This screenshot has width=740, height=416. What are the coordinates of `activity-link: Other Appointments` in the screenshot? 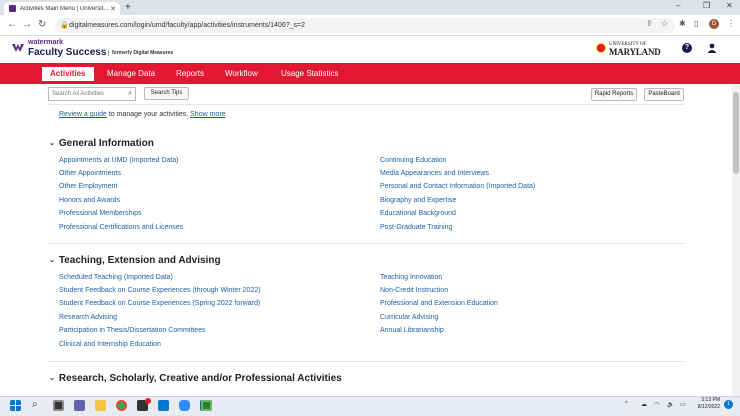 It's located at (90, 173).